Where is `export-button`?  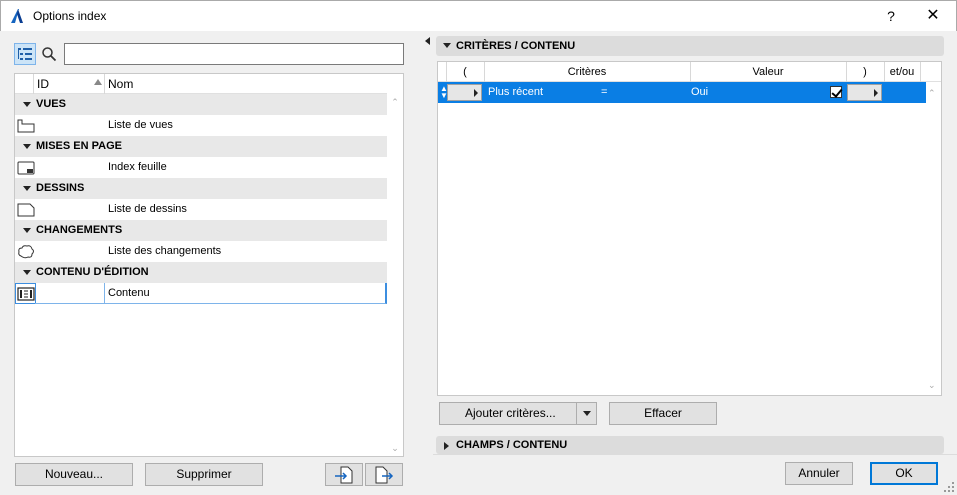
export-button is located at coordinates (384, 474).